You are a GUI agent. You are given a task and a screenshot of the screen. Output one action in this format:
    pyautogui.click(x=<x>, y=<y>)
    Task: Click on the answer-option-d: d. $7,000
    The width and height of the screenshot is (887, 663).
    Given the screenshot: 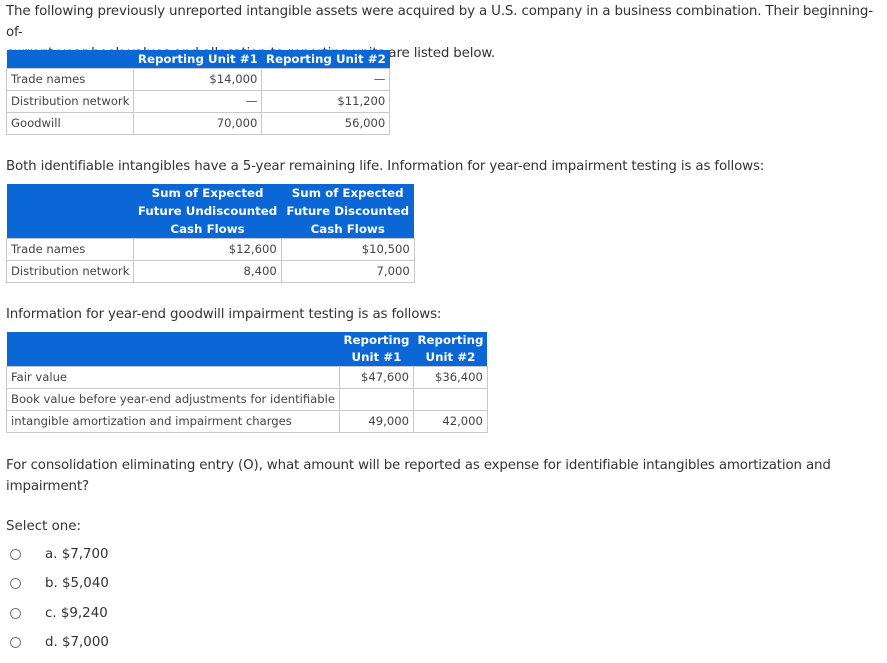 What is the action you would take?
    pyautogui.click(x=59, y=642)
    